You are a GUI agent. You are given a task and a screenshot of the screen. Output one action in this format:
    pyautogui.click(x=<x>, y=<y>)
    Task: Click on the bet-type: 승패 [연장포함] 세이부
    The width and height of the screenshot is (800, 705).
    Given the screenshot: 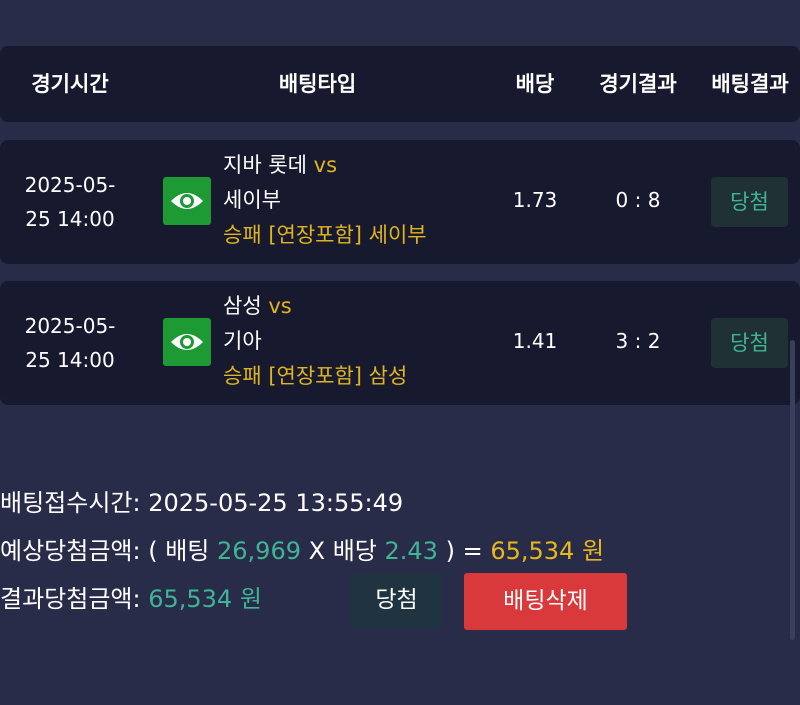 What is the action you would take?
    pyautogui.click(x=325, y=235)
    